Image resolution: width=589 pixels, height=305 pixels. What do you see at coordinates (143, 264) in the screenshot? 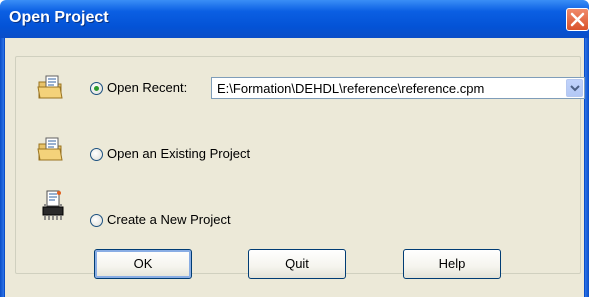
I see `ok-button: OK` at bounding box center [143, 264].